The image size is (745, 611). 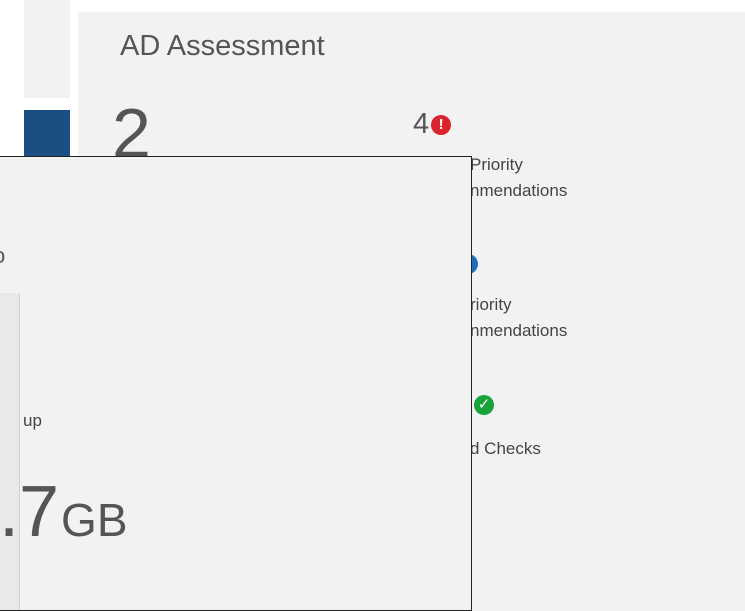 What do you see at coordinates (10, 451) in the screenshot?
I see `inner-card-edge` at bounding box center [10, 451].